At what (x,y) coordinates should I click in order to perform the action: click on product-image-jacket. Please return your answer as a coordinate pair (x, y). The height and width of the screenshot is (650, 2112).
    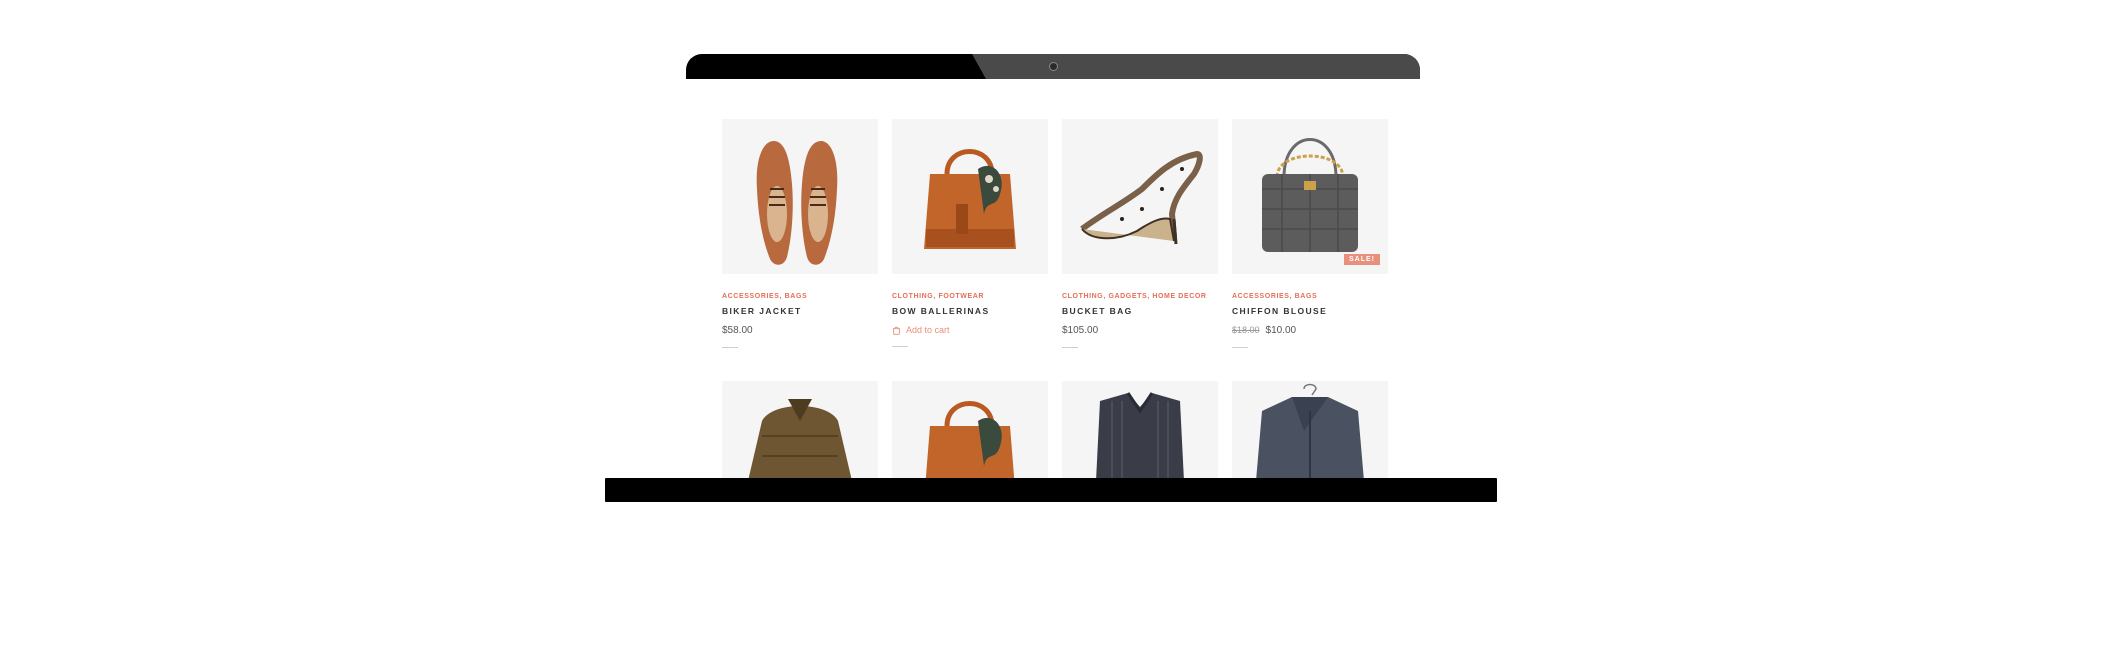
    Looking at the image, I should click on (800, 429).